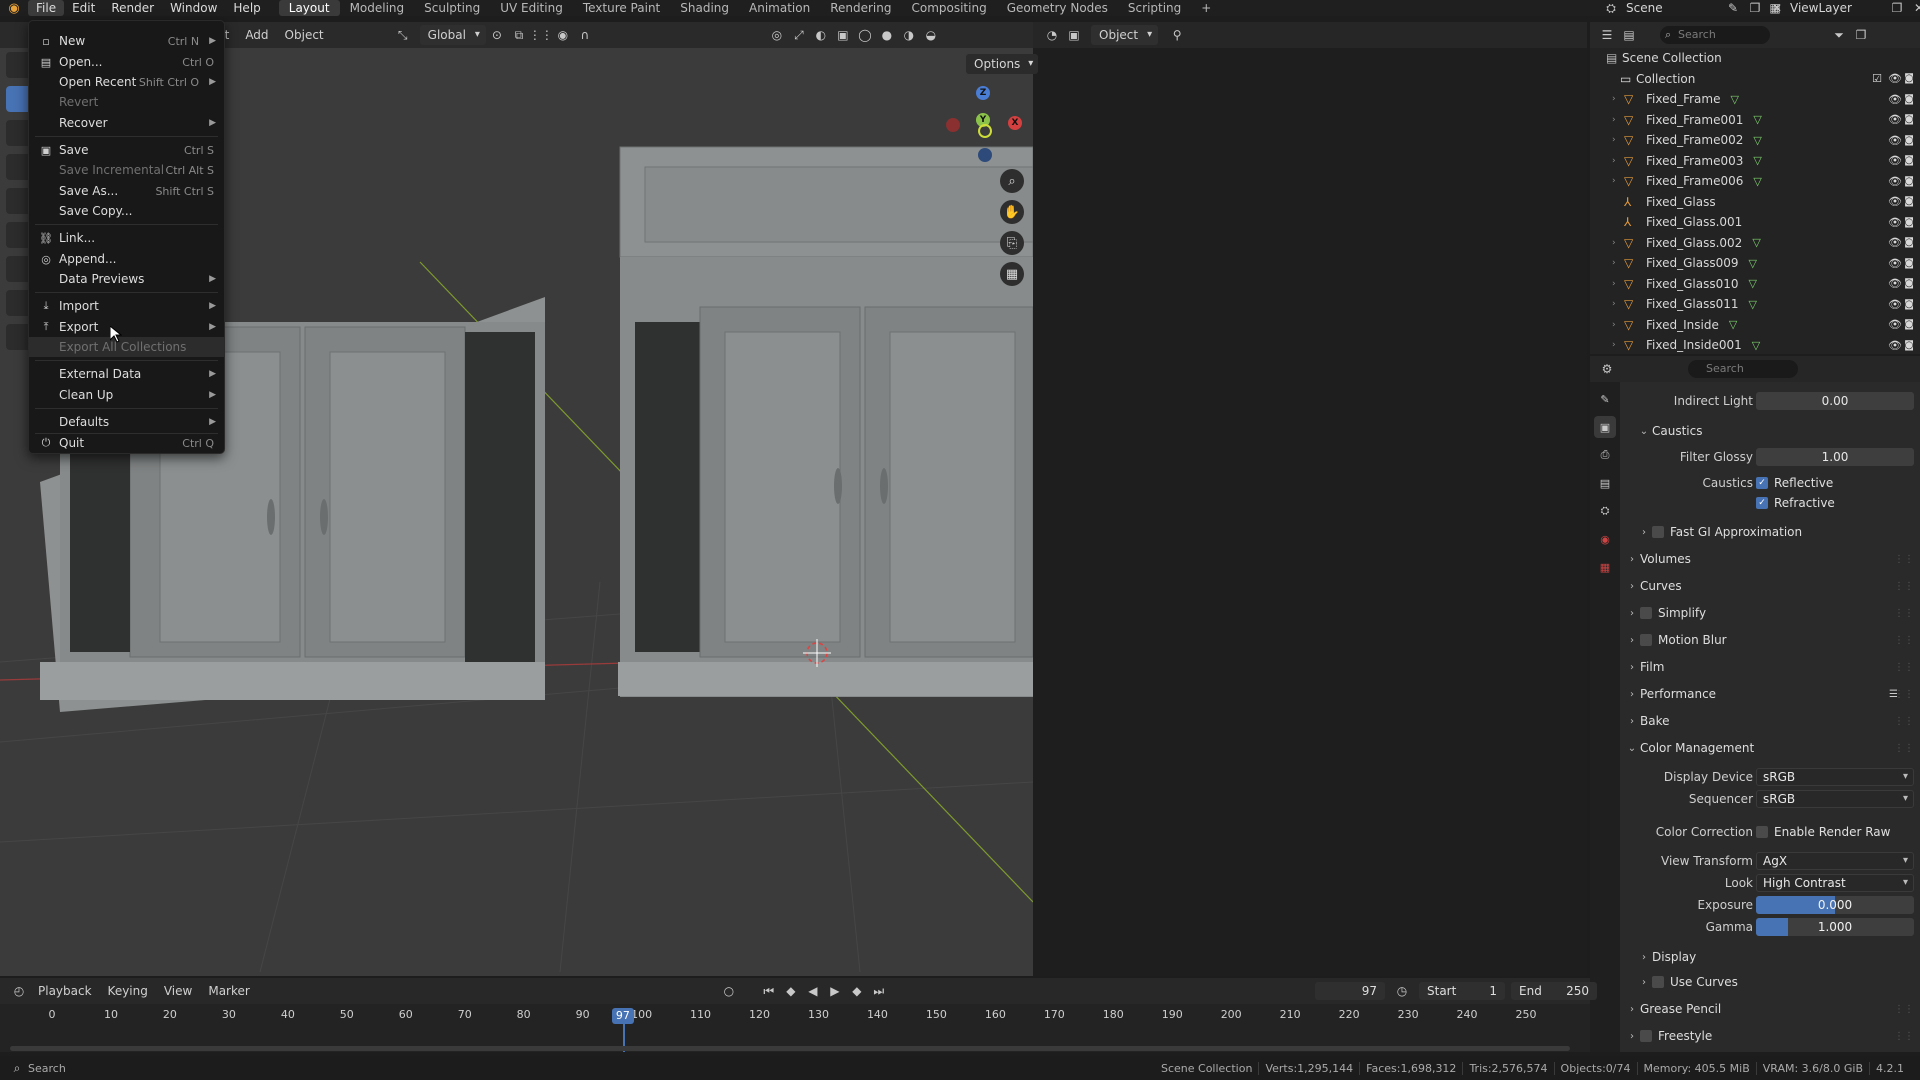  What do you see at coordinates (228, 991) in the screenshot?
I see `menu-marker: Marker` at bounding box center [228, 991].